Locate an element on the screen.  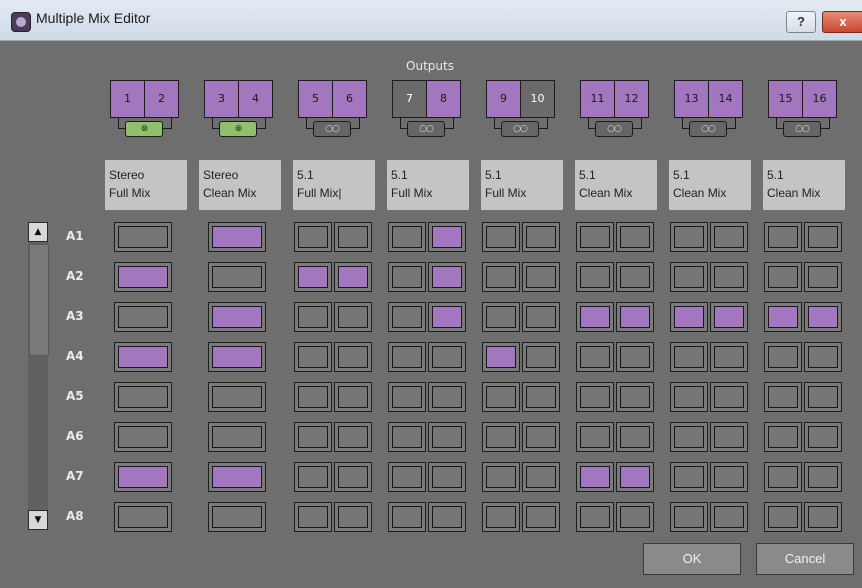
scroll-thumb is located at coordinates (39, 300).